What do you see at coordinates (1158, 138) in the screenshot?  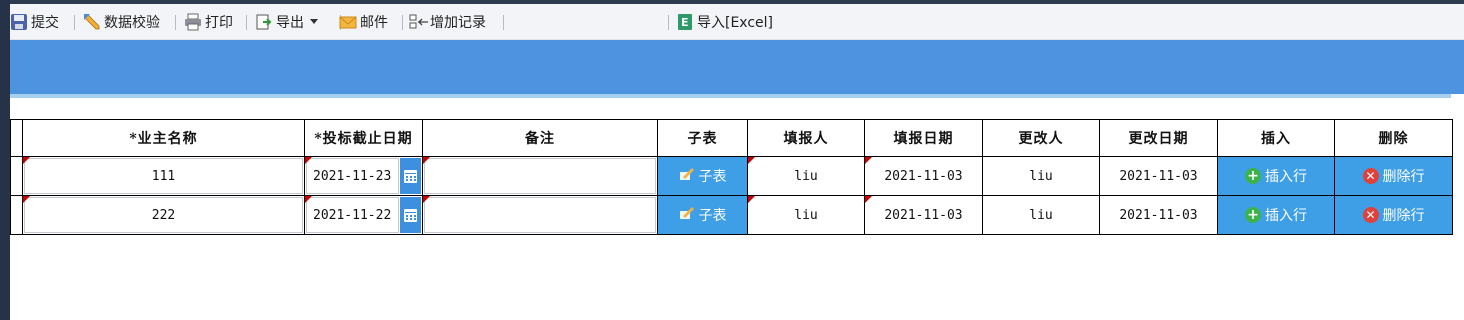 I see `col-modify-date: 更改日期` at bounding box center [1158, 138].